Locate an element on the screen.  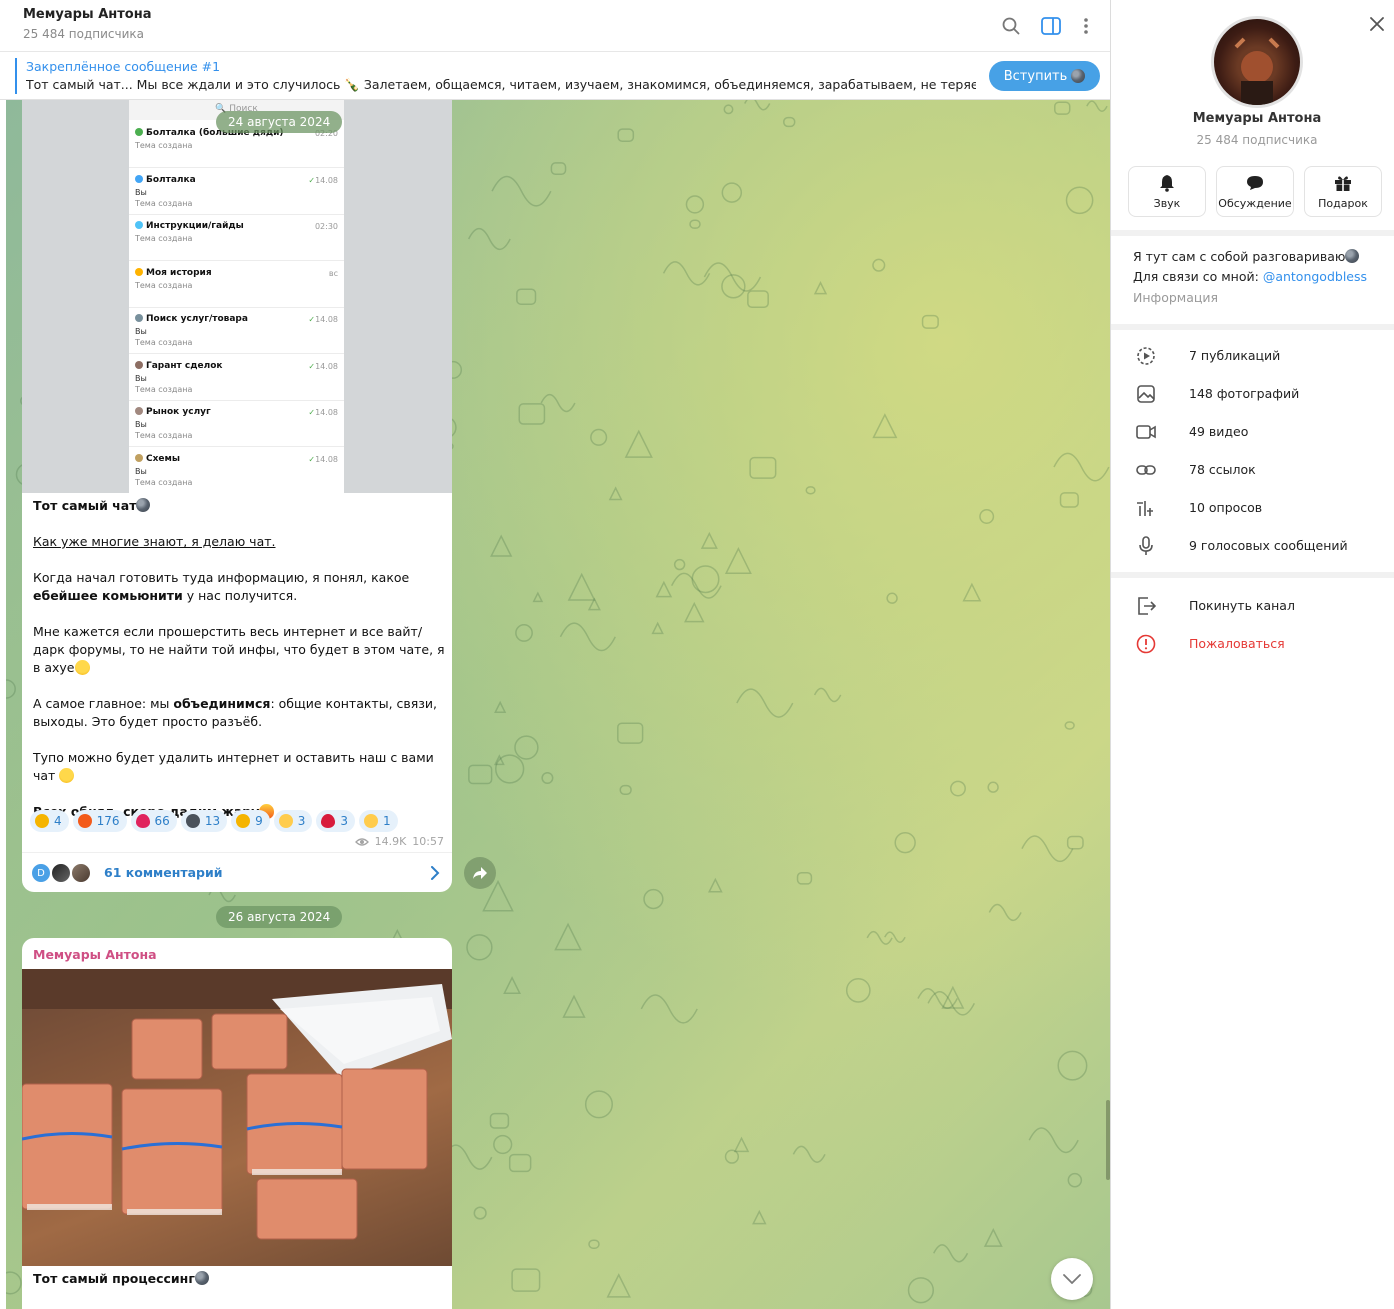
commenter-avatar: D is located at coordinates (41, 873).